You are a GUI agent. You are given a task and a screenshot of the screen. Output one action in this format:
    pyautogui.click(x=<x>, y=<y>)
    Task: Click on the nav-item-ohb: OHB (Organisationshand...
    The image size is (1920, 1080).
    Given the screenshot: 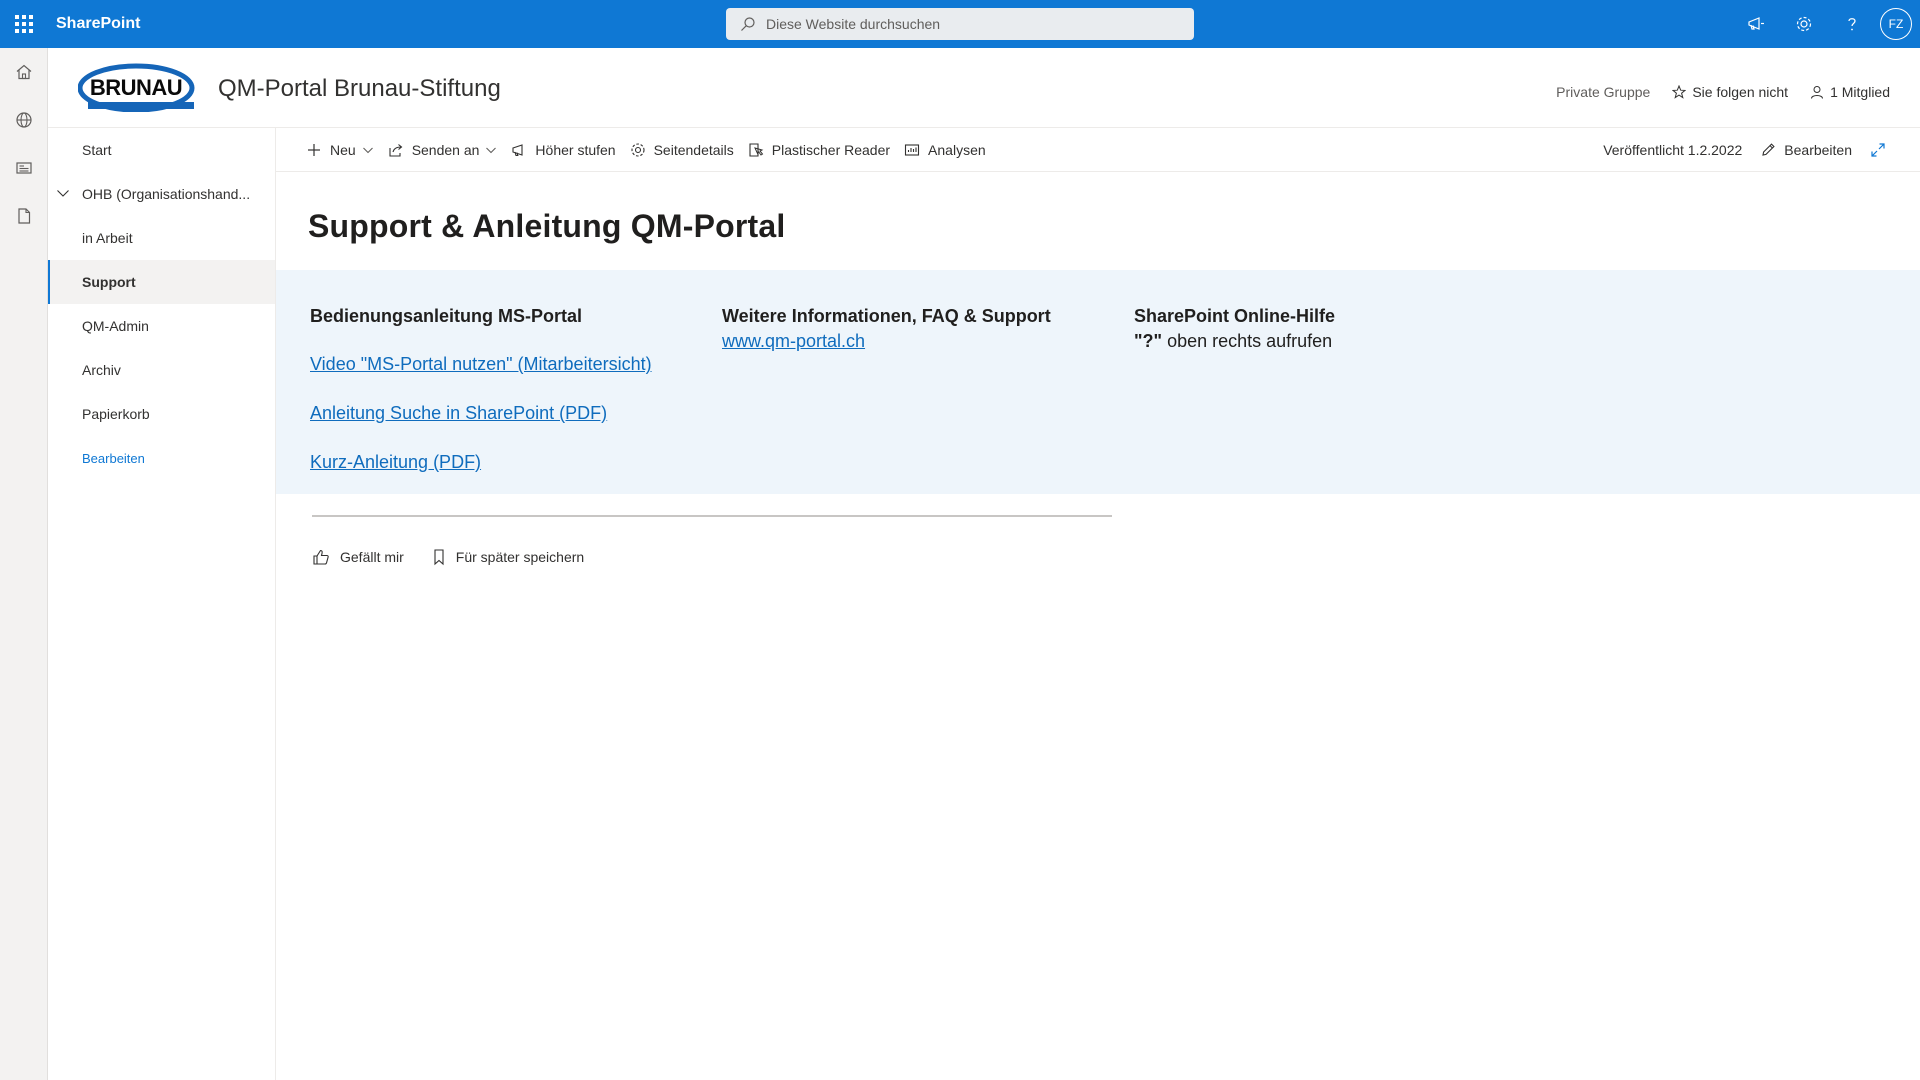 What is the action you would take?
    pyautogui.click(x=161, y=194)
    